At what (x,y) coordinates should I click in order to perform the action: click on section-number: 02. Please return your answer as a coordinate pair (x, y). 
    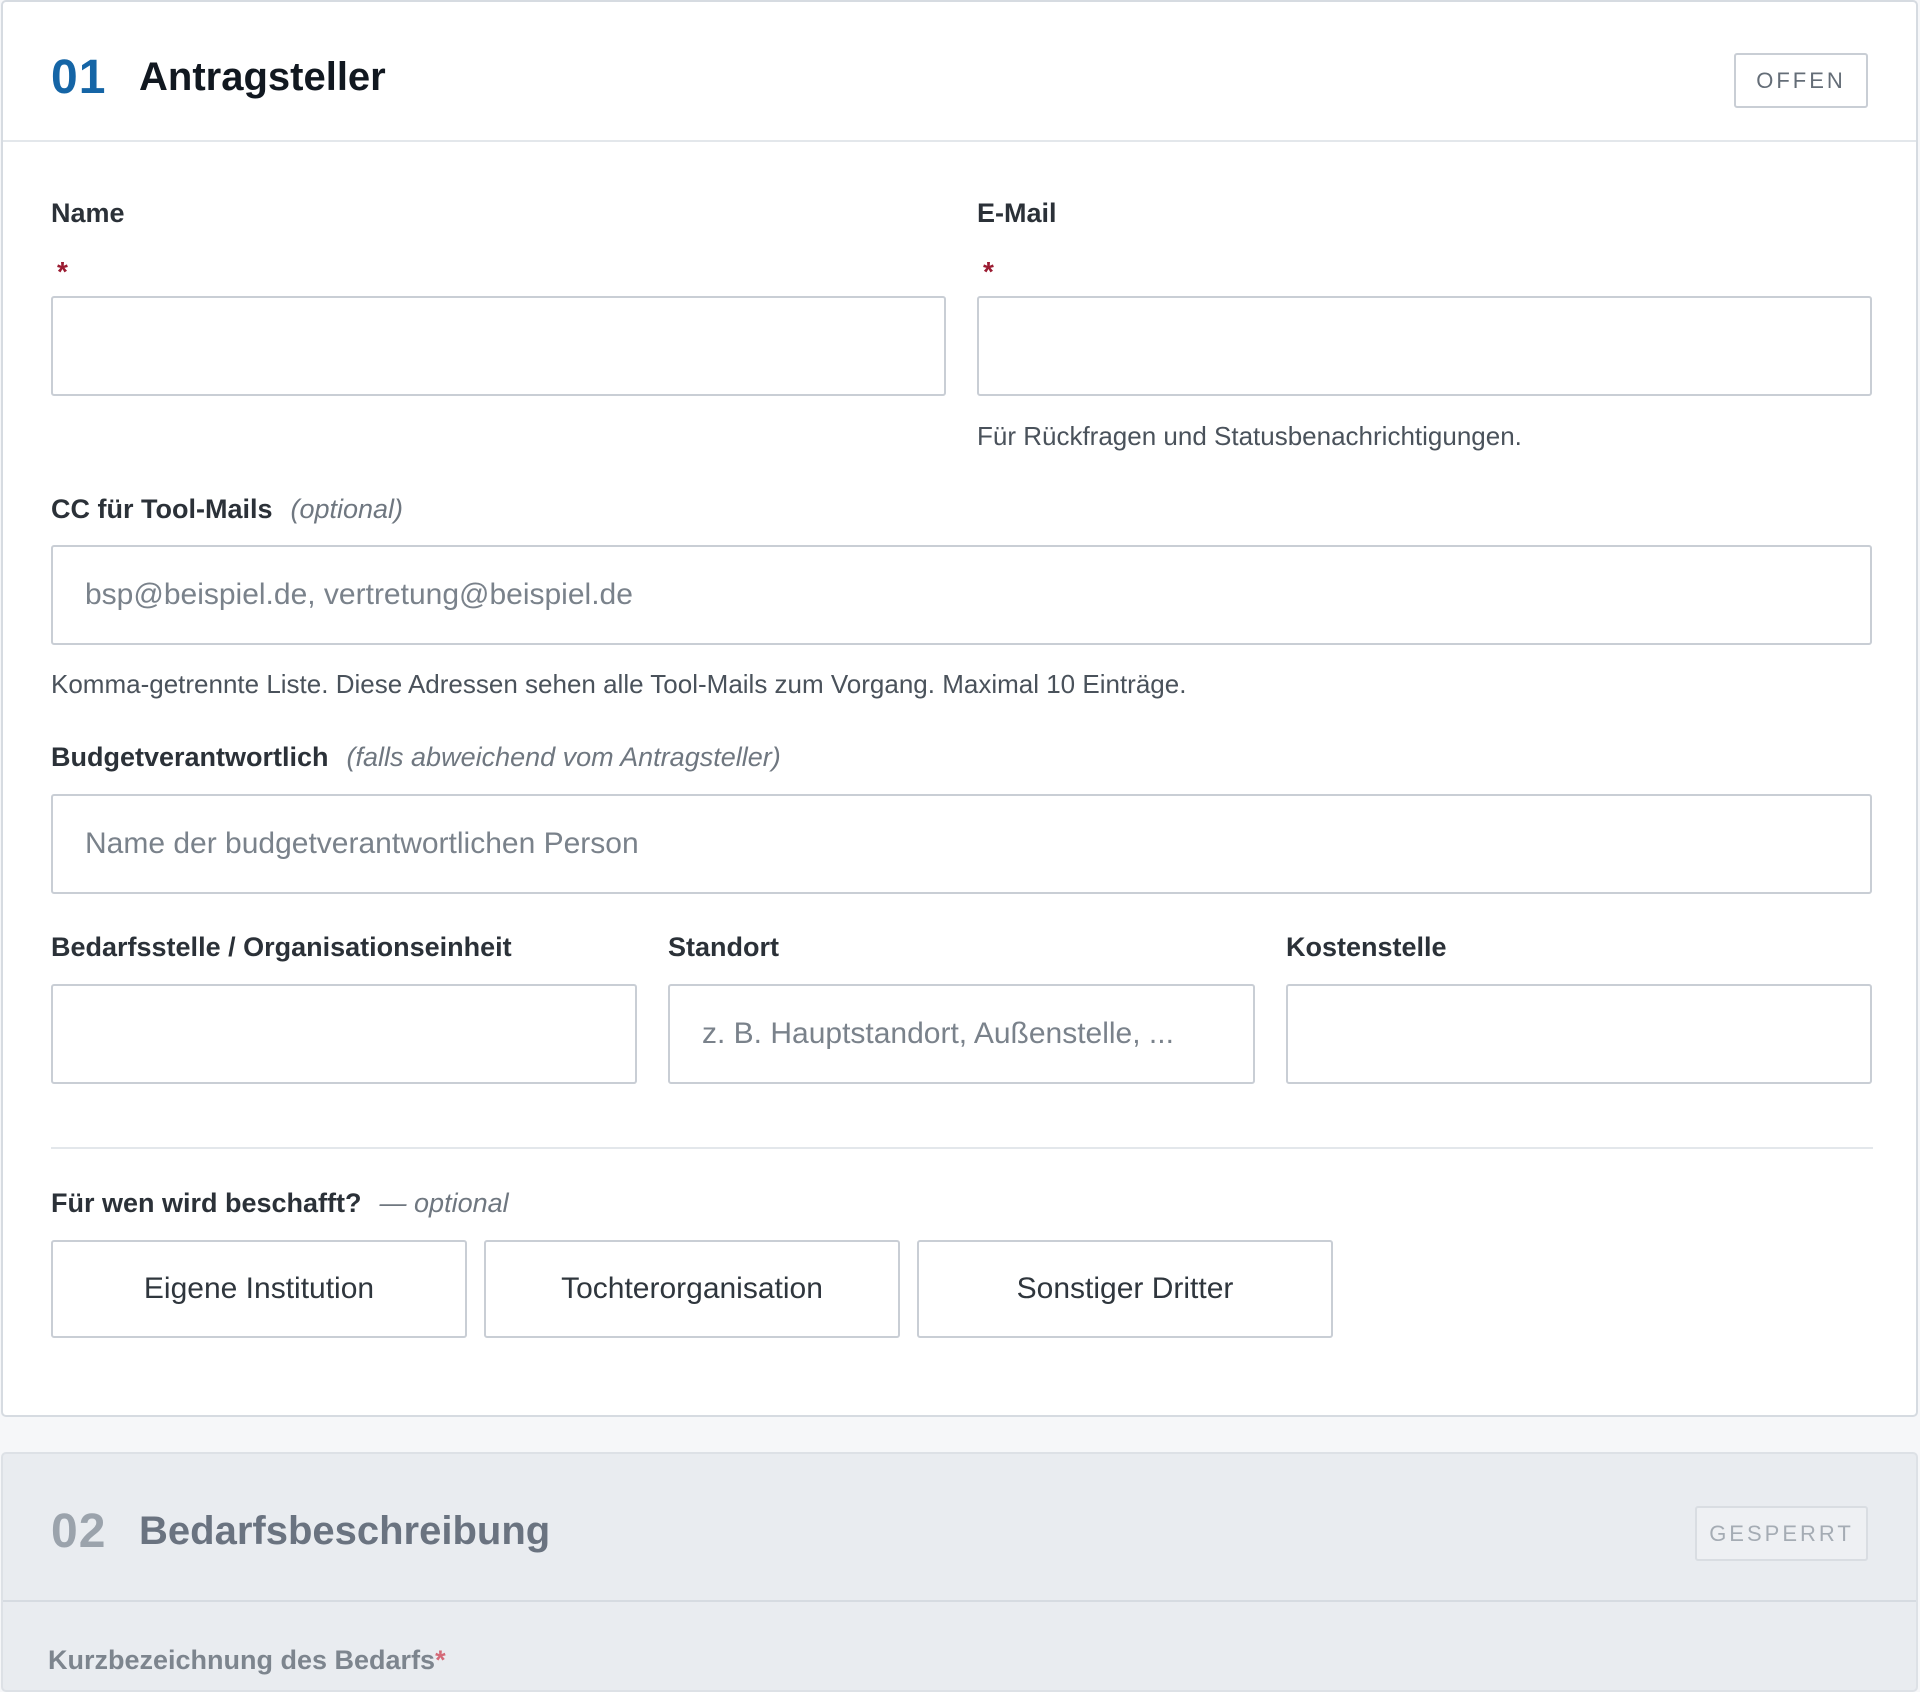
    Looking at the image, I should click on (79, 1531).